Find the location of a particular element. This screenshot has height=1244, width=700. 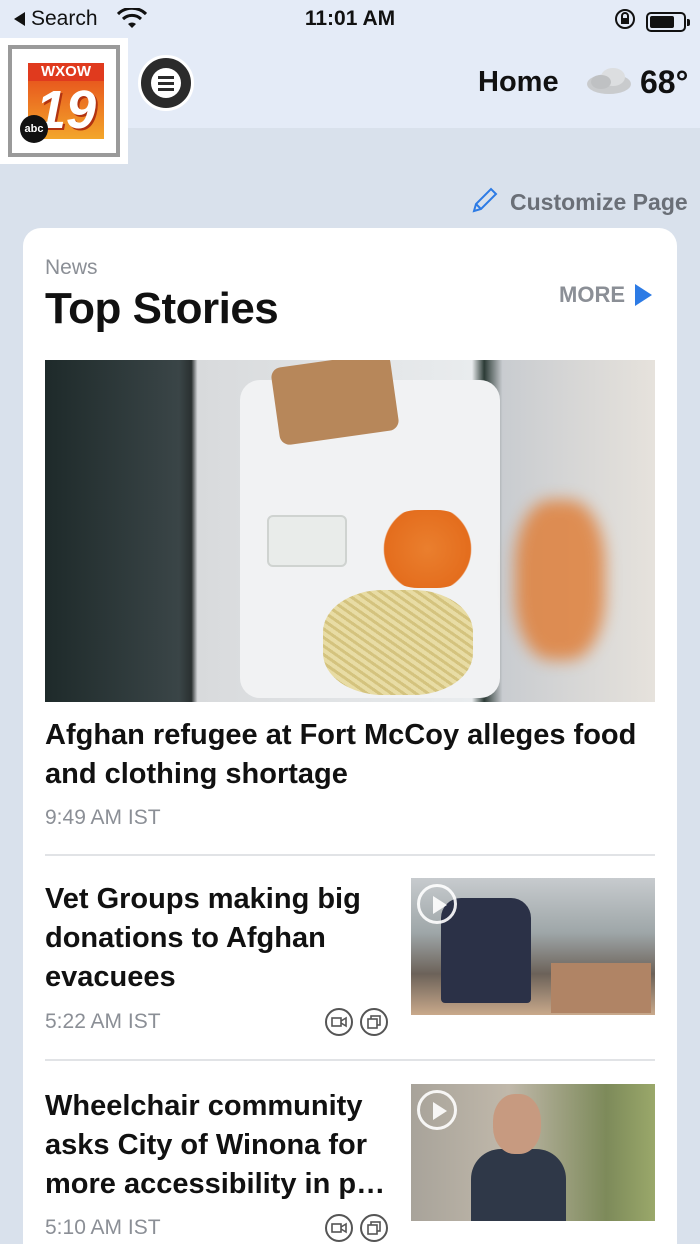

battery-icon is located at coordinates (668, 22).